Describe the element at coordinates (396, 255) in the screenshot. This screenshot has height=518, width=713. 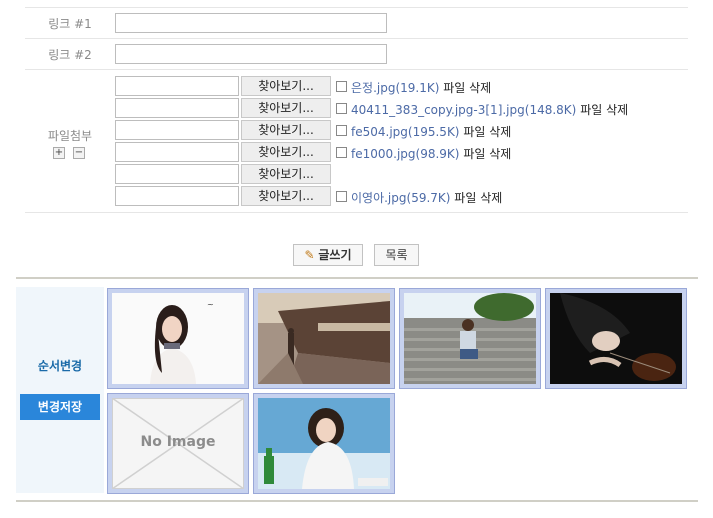
I see `list-button: 목록` at that location.